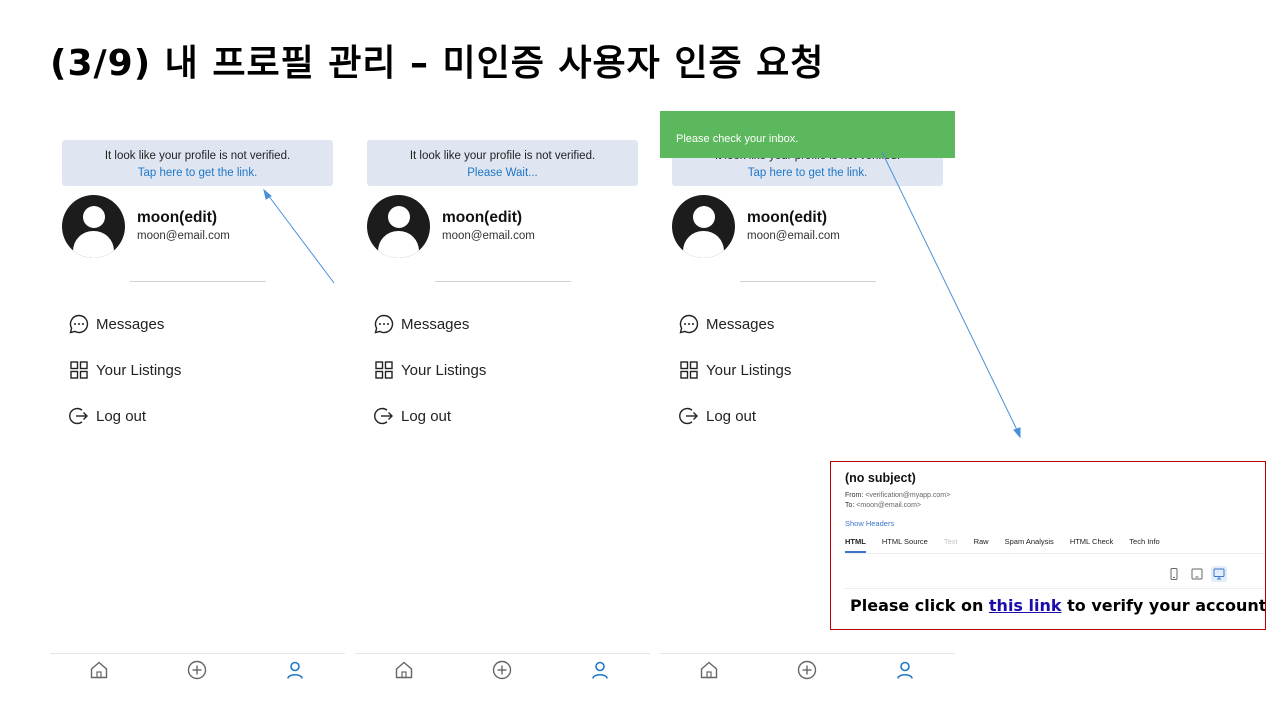  Describe the element at coordinates (981, 545) in the screenshot. I see `tab-raw: Raw` at that location.